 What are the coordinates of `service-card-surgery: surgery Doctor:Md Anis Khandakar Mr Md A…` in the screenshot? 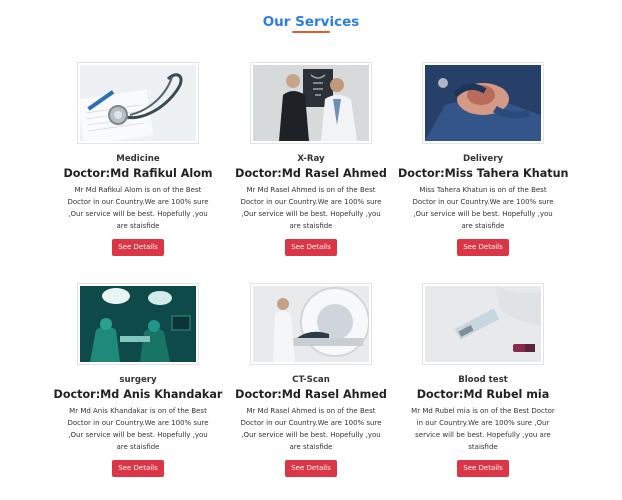 It's located at (138, 380).